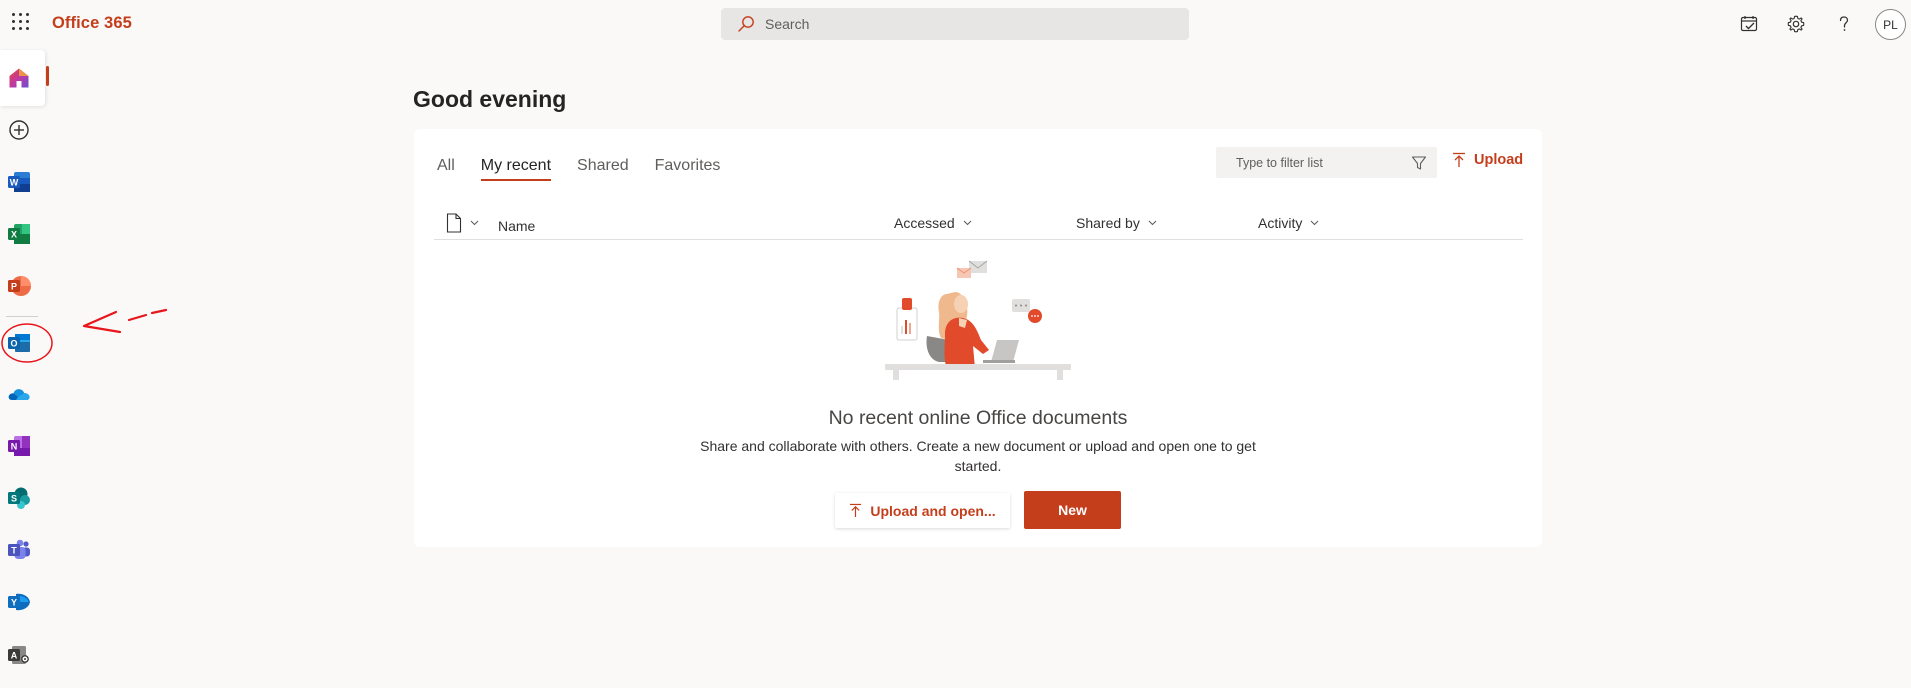  I want to click on svg-text: A, so click(14, 656).